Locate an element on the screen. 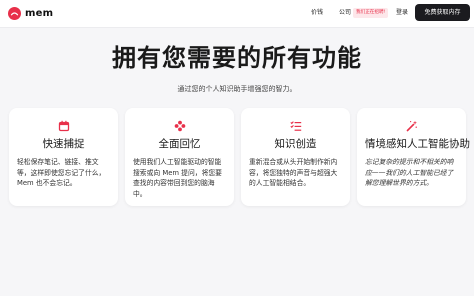  page-title: 拥有您需要的所有功能 is located at coordinates (237, 58).